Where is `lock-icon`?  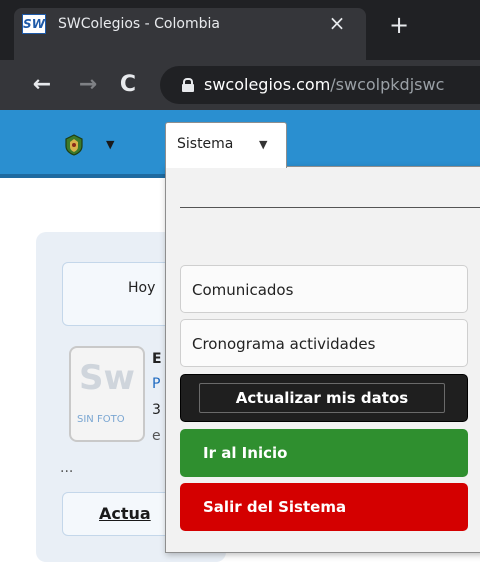 lock-icon is located at coordinates (188, 85).